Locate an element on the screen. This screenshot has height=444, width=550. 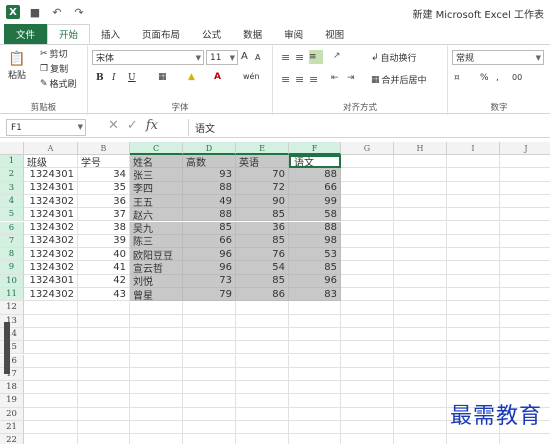
table-cell: 49 is located at coordinates (209, 201).